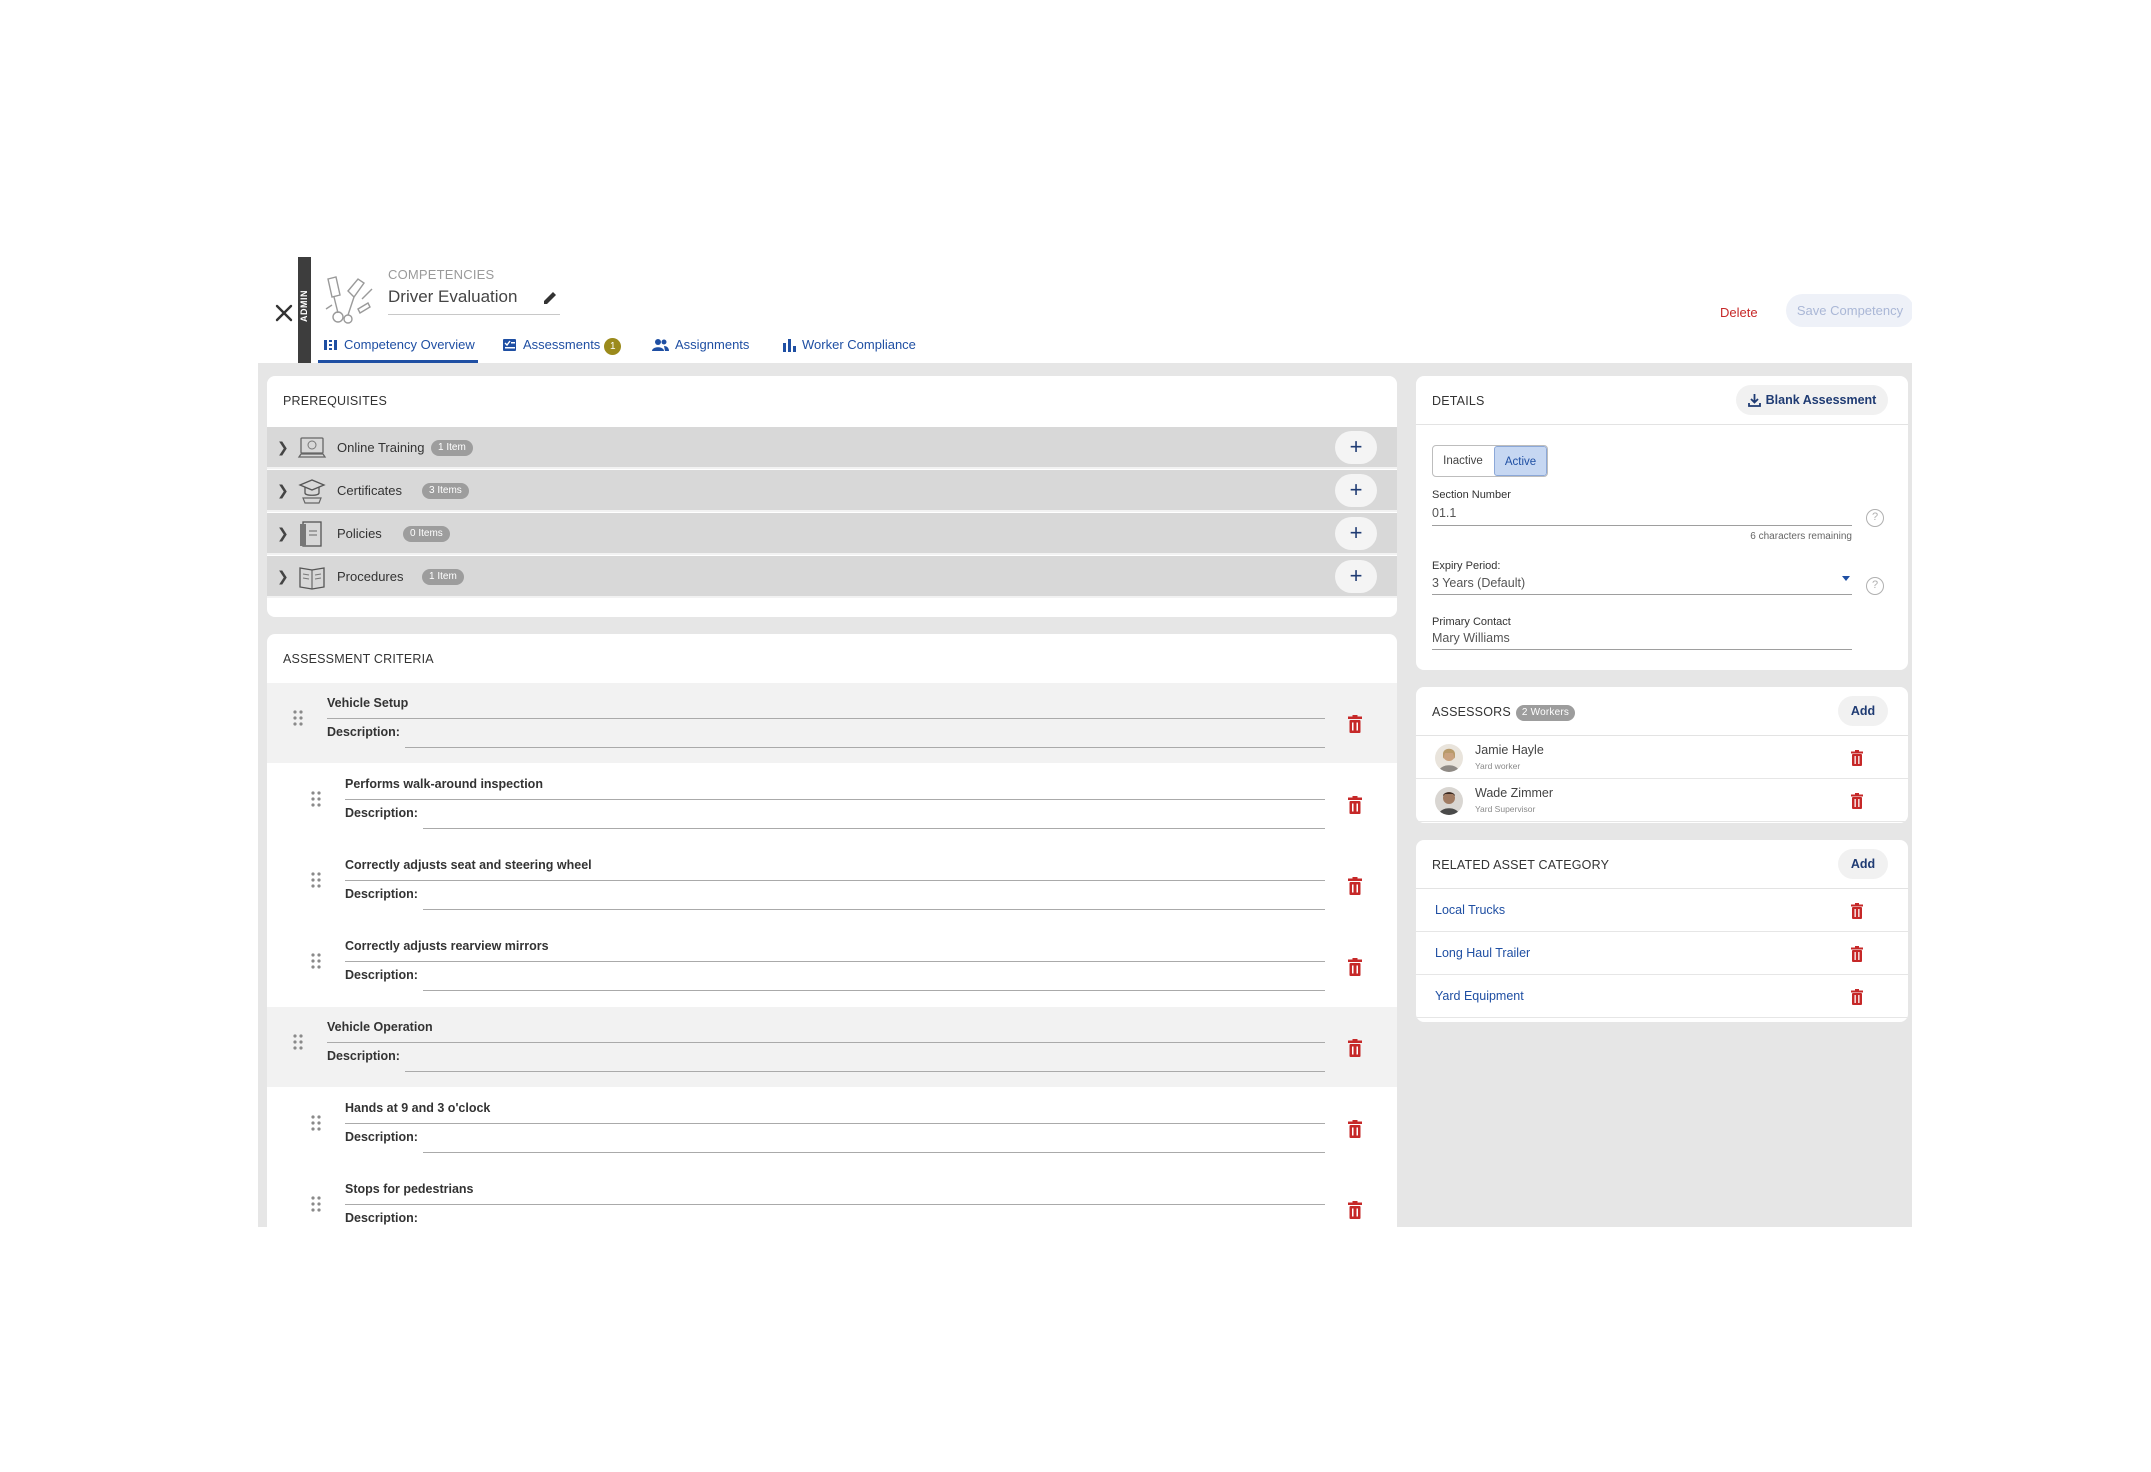 The height and width of the screenshot is (1472, 2151). Describe the element at coordinates (1739, 312) in the screenshot. I see `delete-button: Delete` at that location.